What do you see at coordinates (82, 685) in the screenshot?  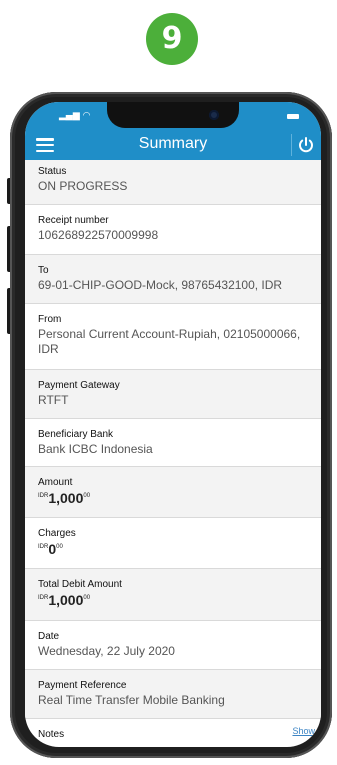 I see `reference-label: Payment Reference` at bounding box center [82, 685].